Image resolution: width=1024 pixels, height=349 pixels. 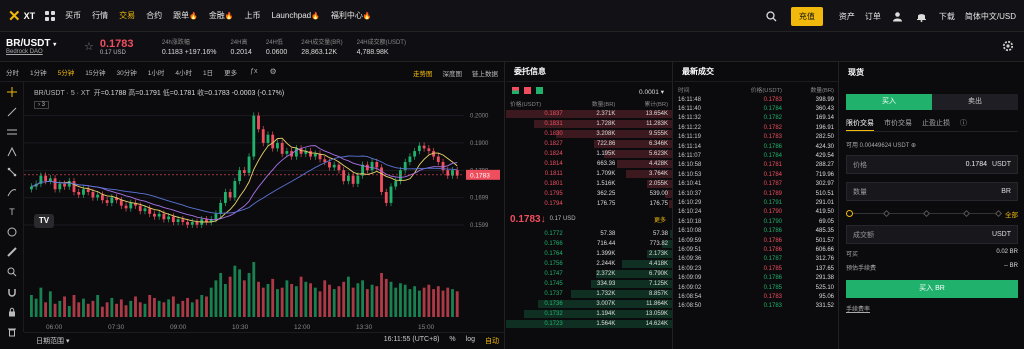 What do you see at coordinates (100, 15) in the screenshot?
I see `nav-item-1: 行情` at bounding box center [100, 15].